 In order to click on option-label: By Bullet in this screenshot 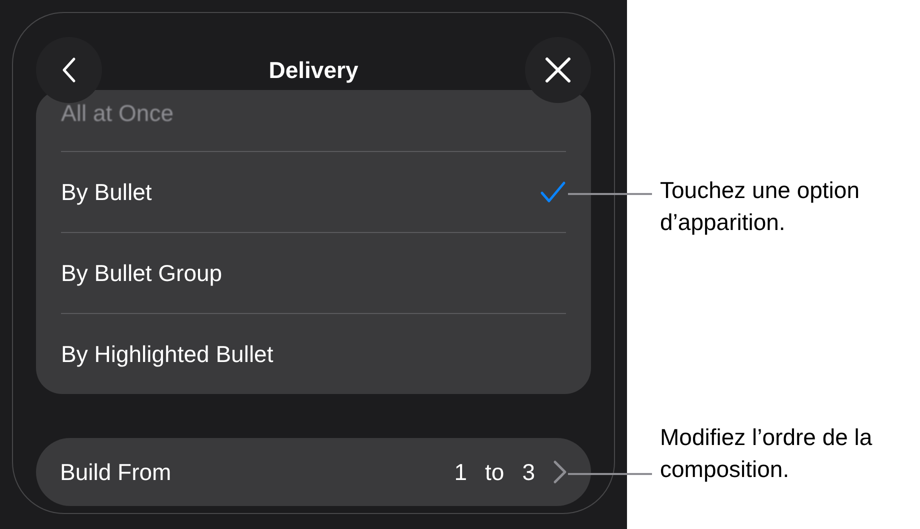, I will do `click(106, 192)`.